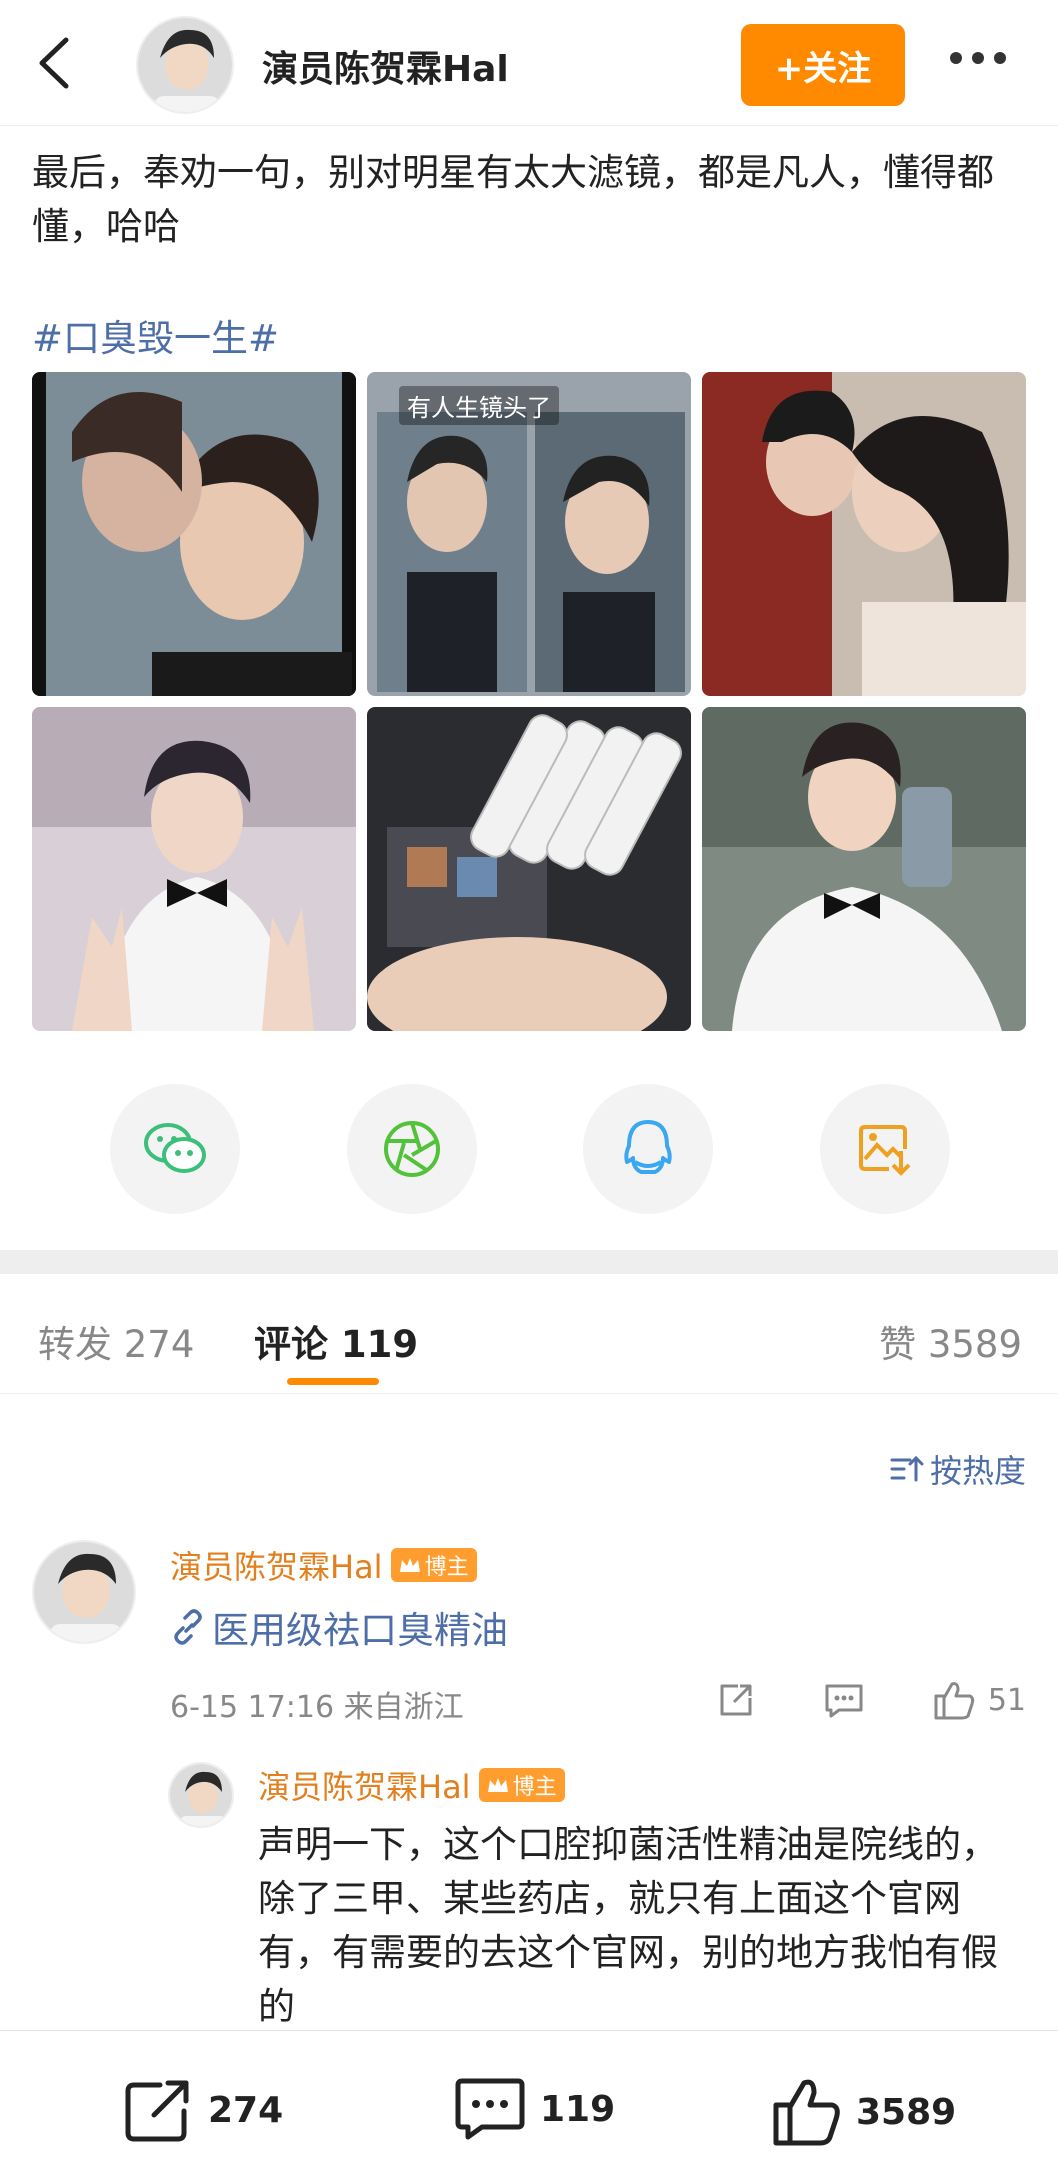 The height and width of the screenshot is (2181, 1058). Describe the element at coordinates (529, 534) in the screenshot. I see `post-image: 有人生镜头了` at that location.